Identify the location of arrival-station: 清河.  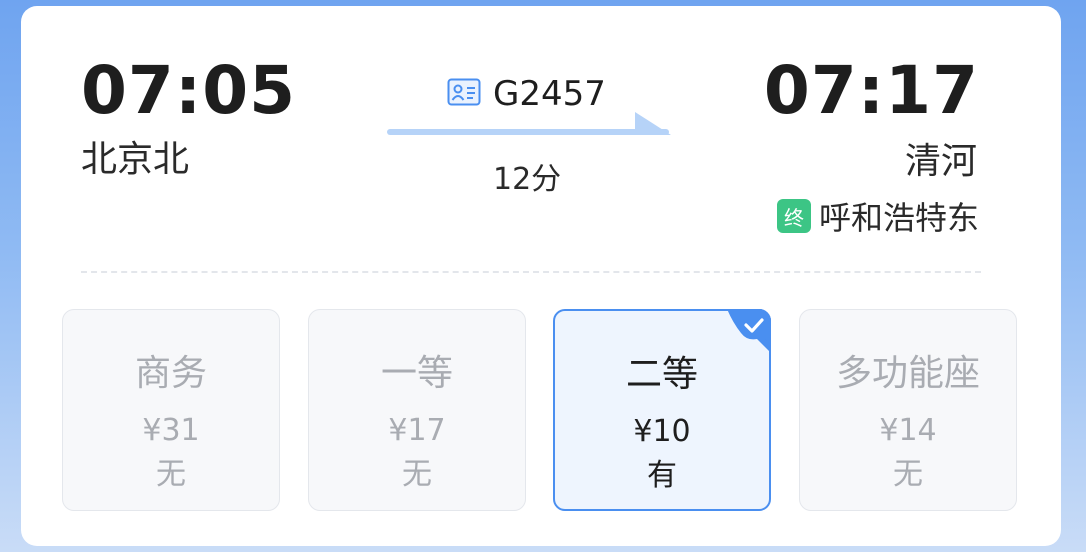
(940, 161).